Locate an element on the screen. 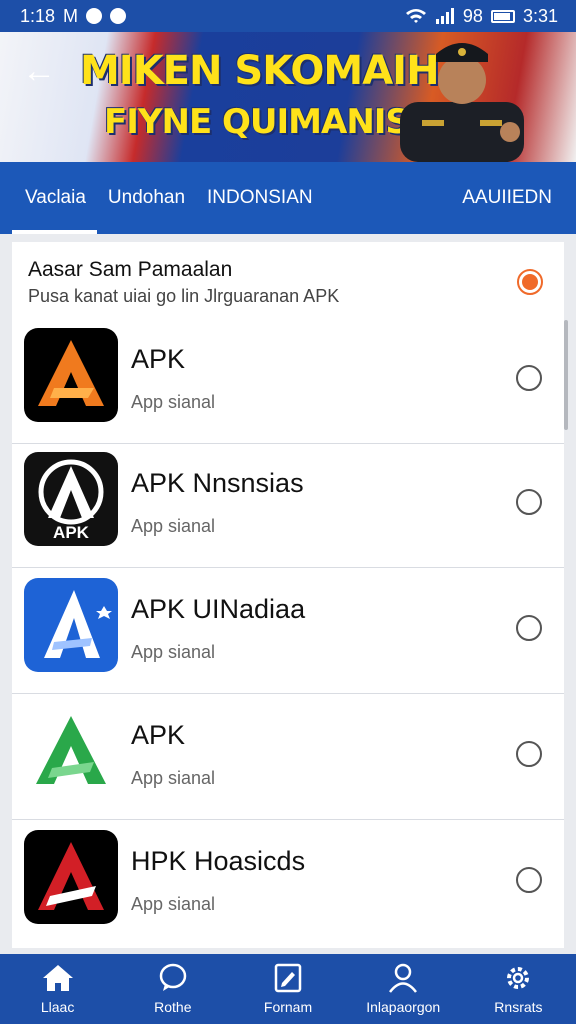 The height and width of the screenshot is (1024, 576). list-item: APK UINadiaa App sianal is located at coordinates (288, 631).